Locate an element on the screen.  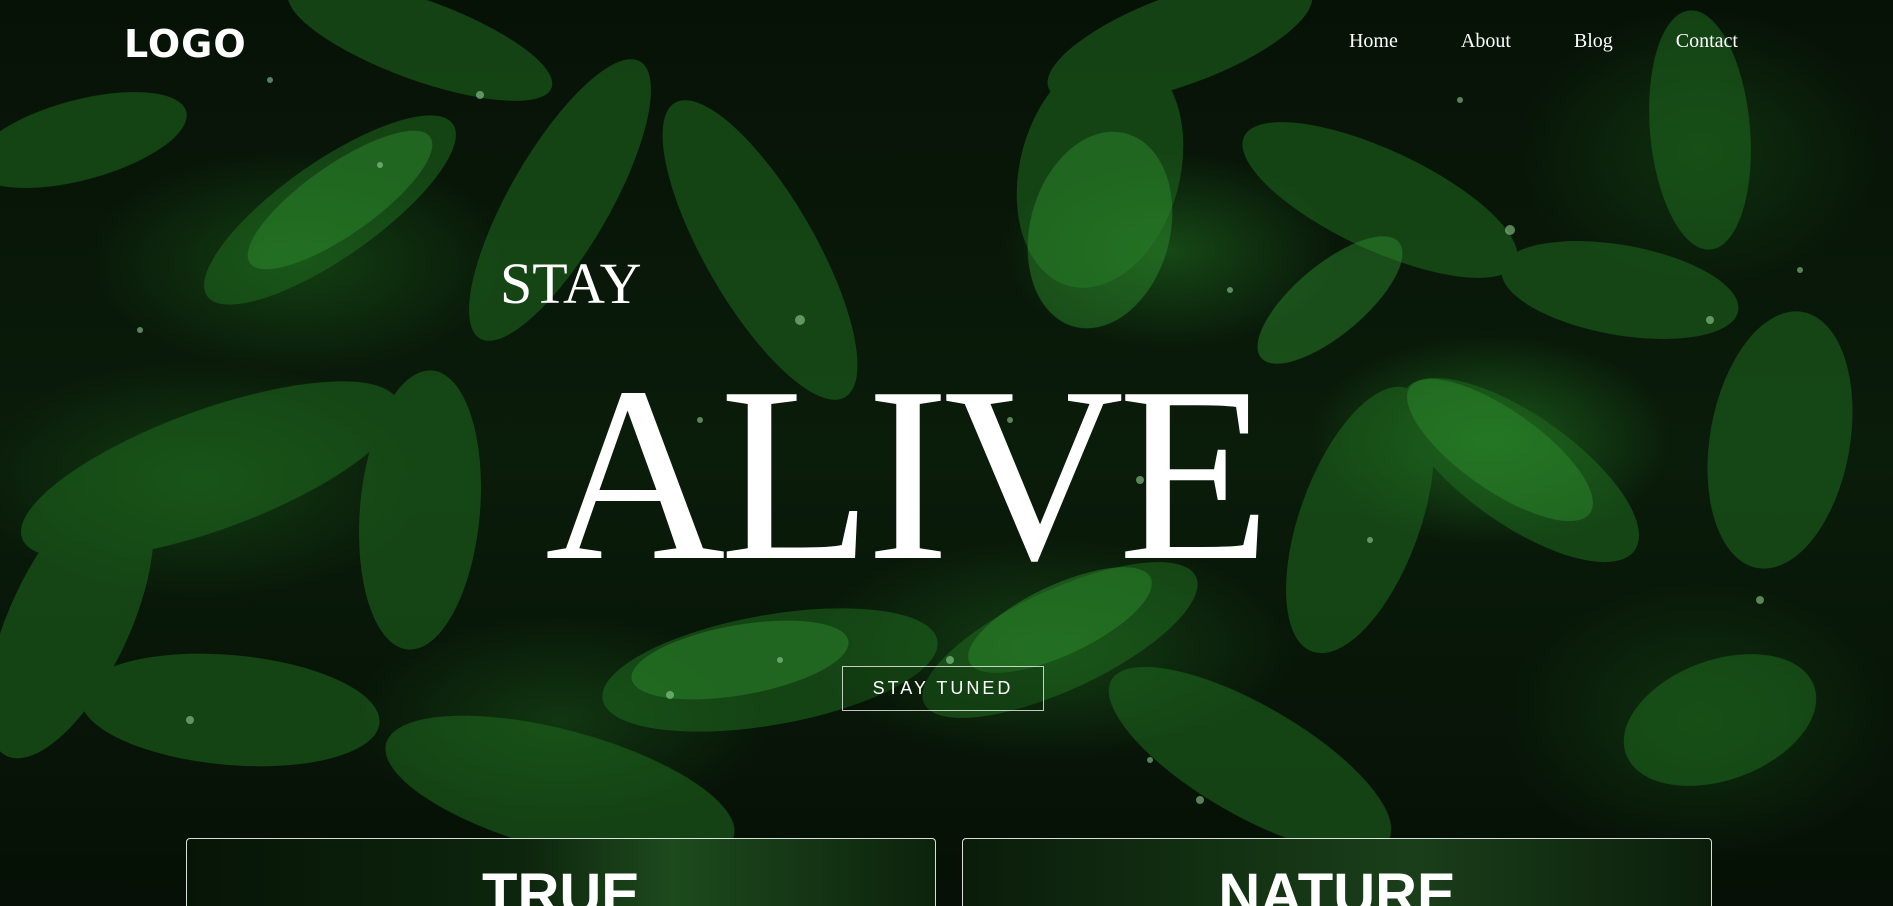
logo: LOGO is located at coordinates (185, 44).